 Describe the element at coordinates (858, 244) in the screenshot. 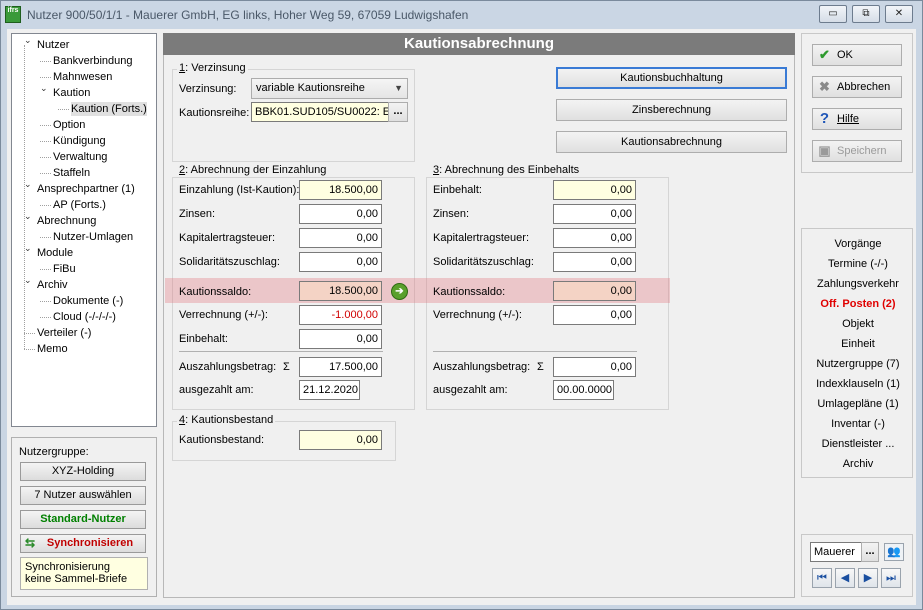

I see `nav-link: Vorgänge` at that location.